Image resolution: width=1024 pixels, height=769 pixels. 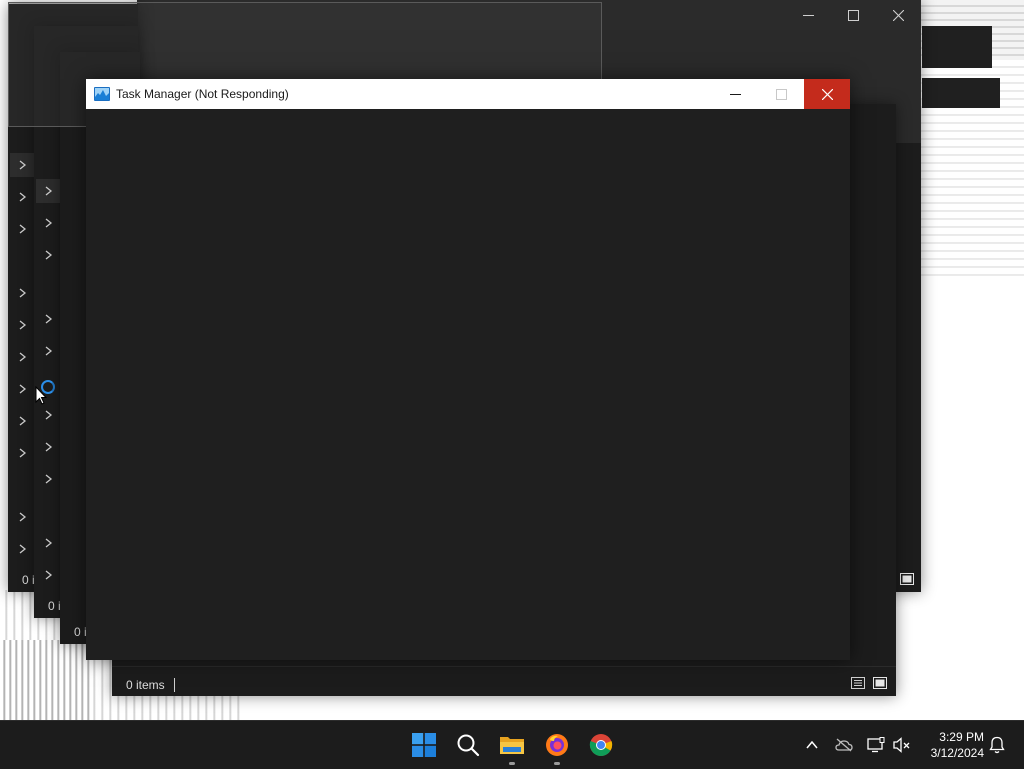 I want to click on notifications-button, so click(x=997, y=745).